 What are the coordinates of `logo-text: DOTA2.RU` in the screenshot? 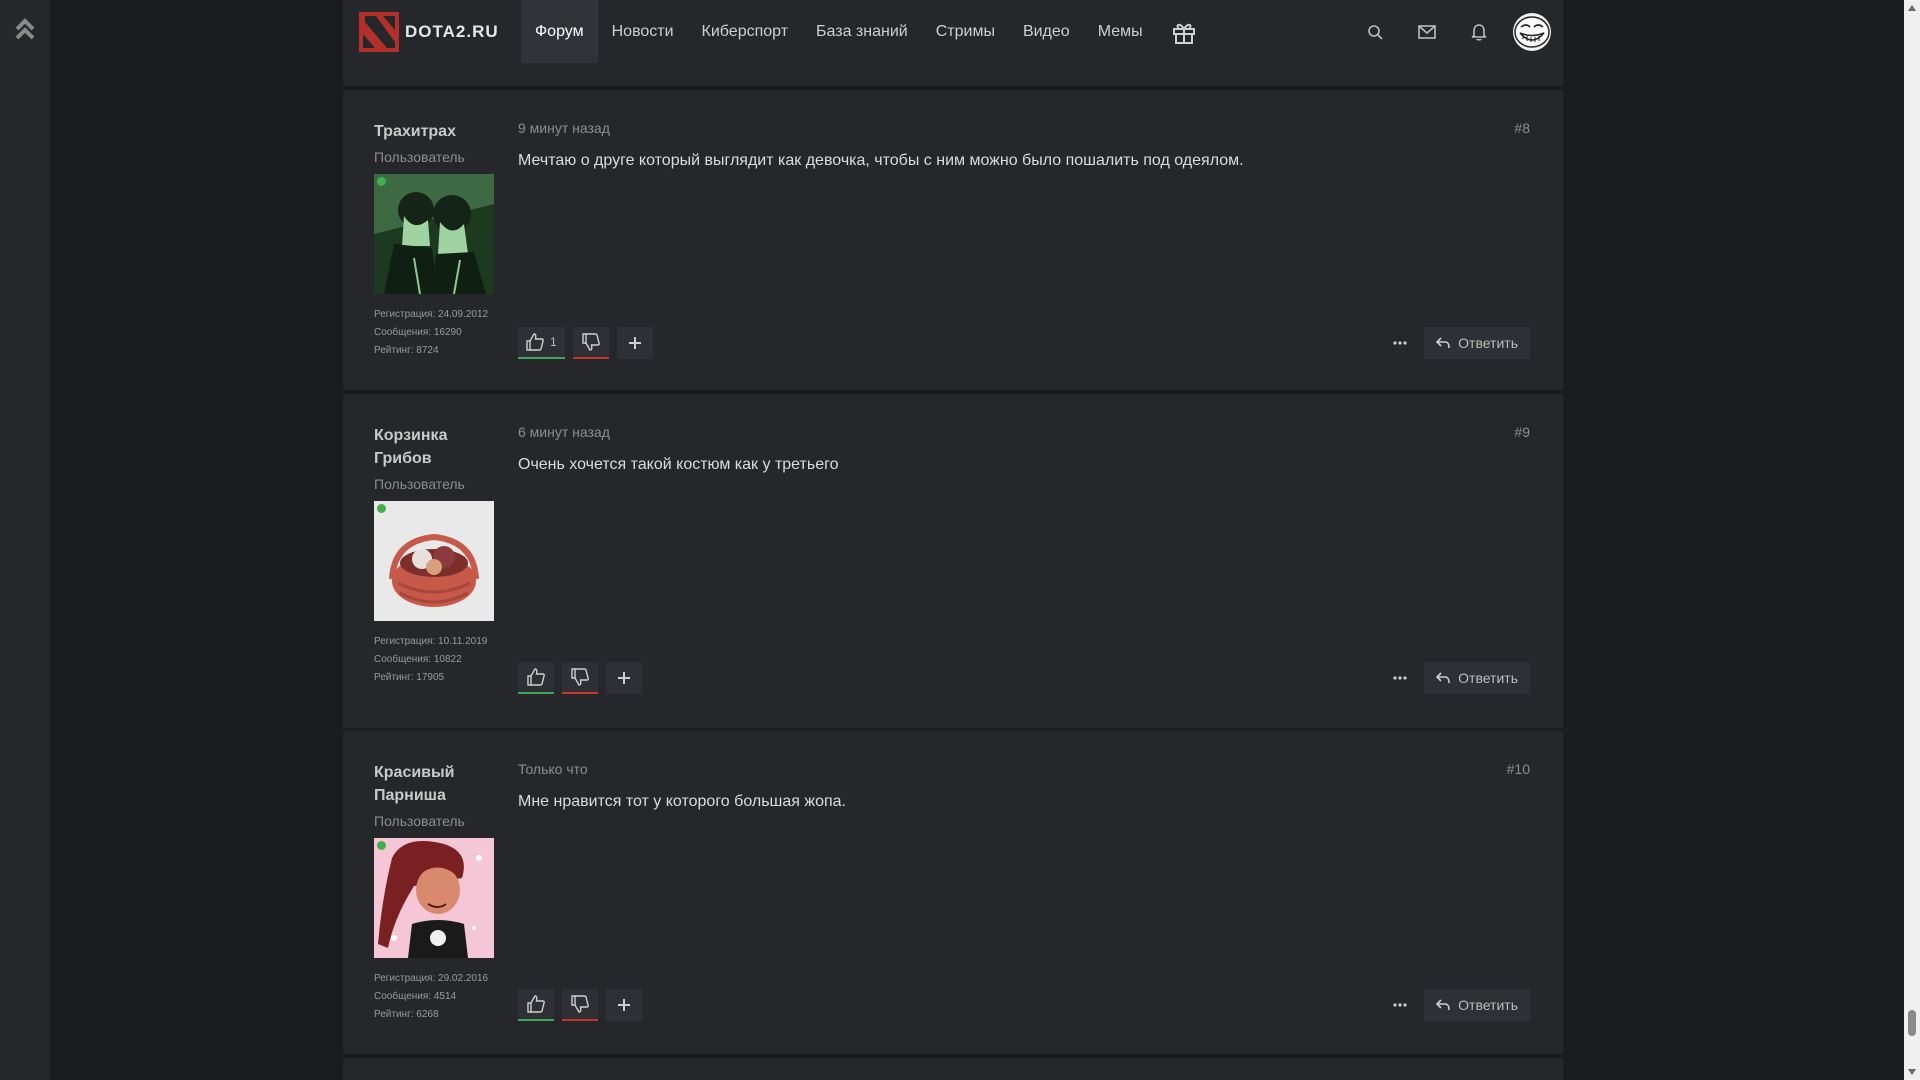 It's located at (452, 31).